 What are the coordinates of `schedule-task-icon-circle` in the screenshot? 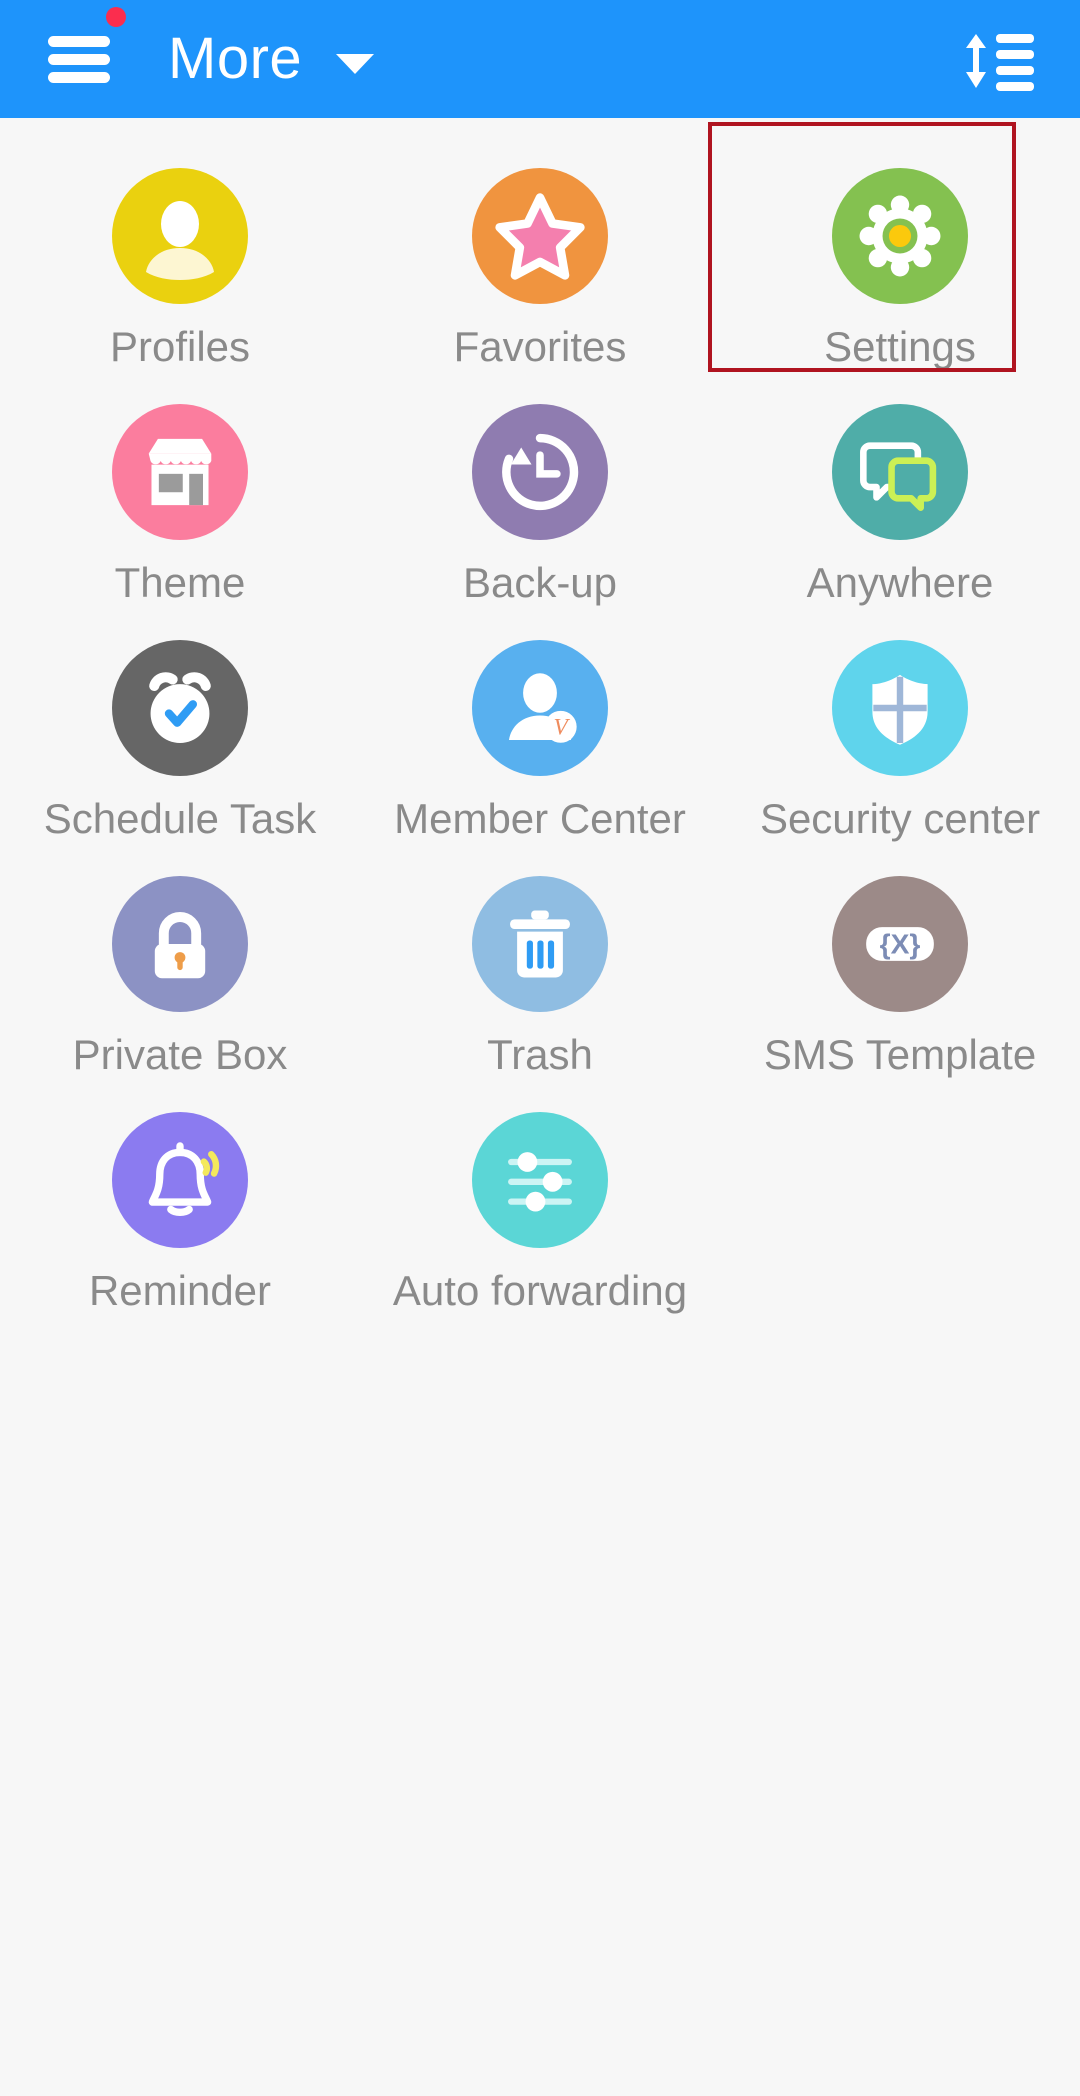 It's located at (180, 708).